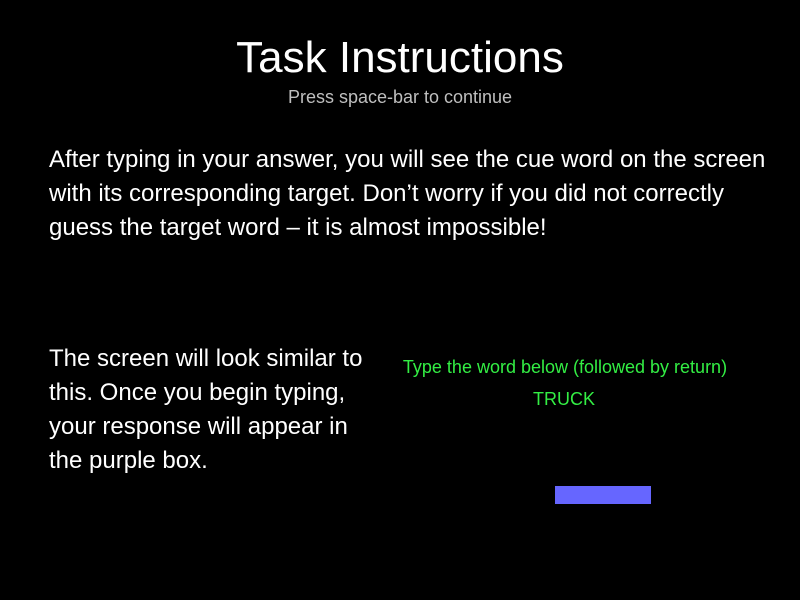 This screenshot has height=600, width=800. I want to click on preview-cue-word: TRUCK, so click(564, 399).